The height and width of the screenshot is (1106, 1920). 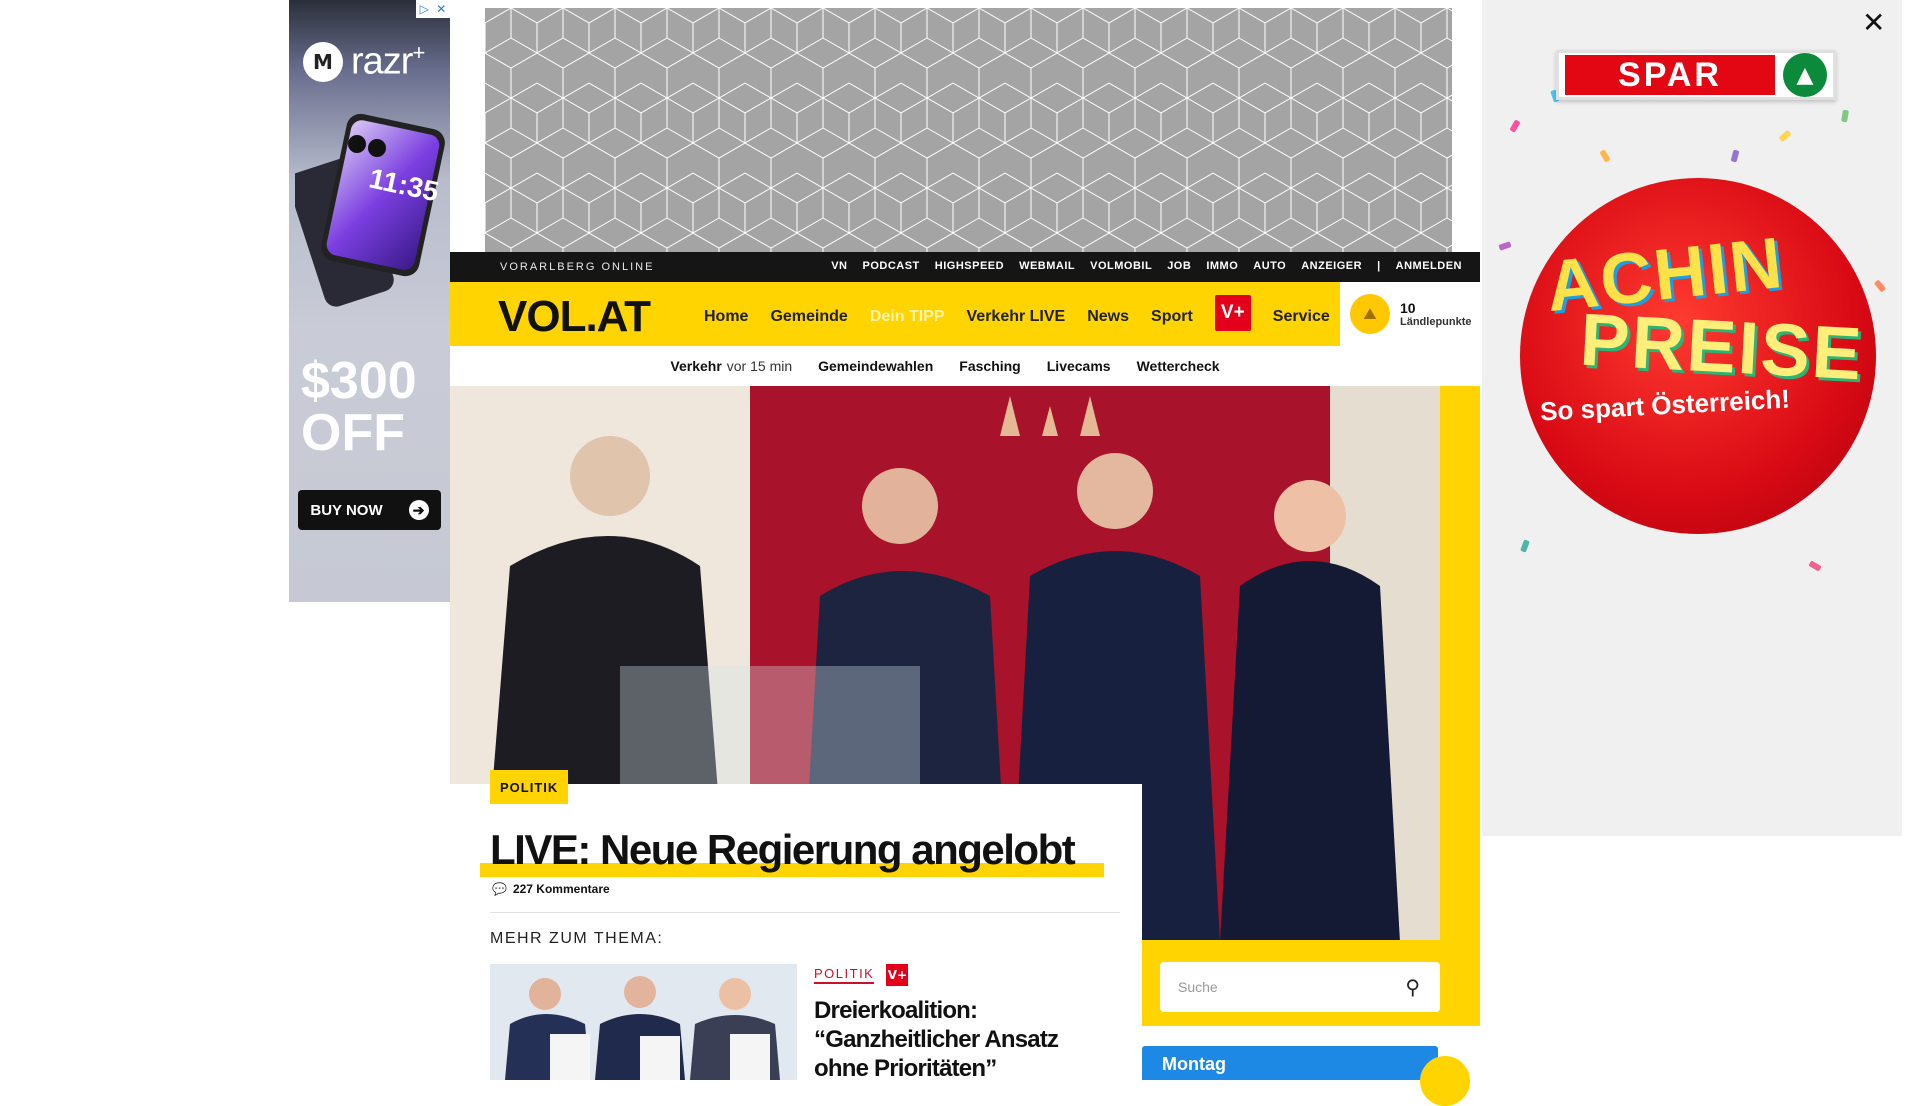 What do you see at coordinates (1306, 1076) in the screenshot?
I see `weather-widget: Montag` at bounding box center [1306, 1076].